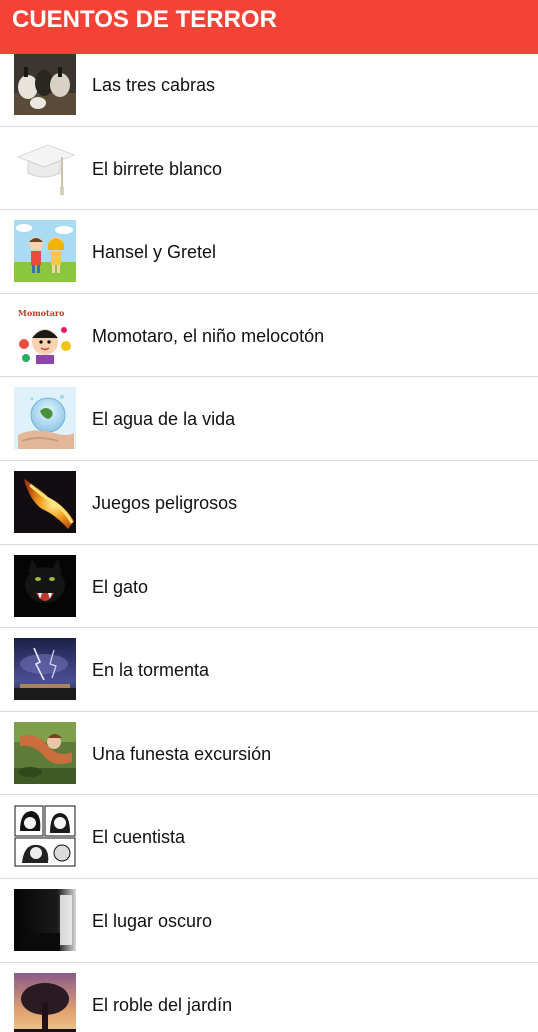 This screenshot has height=1032, width=538. What do you see at coordinates (269, 419) in the screenshot?
I see `list-item-el-agua-de-la-vida: El agua de la vida` at bounding box center [269, 419].